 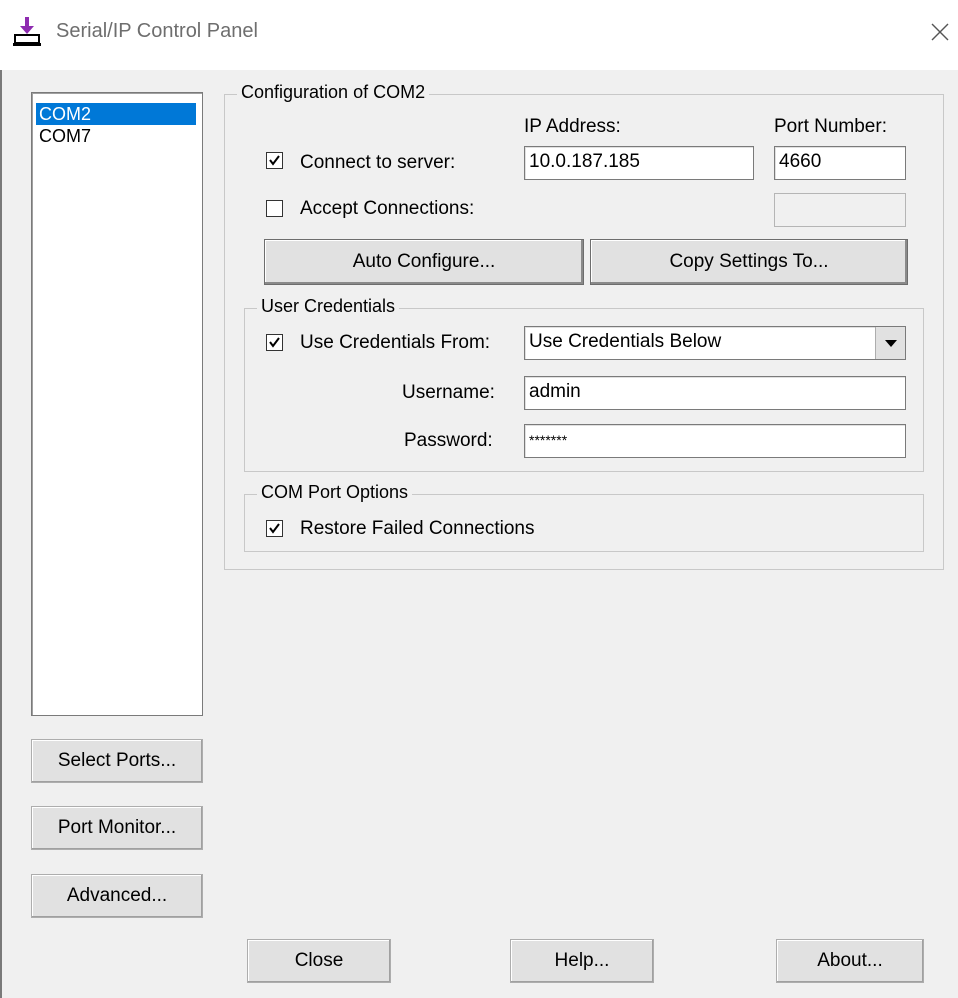 What do you see at coordinates (715, 441) in the screenshot?
I see `password-input: *******` at bounding box center [715, 441].